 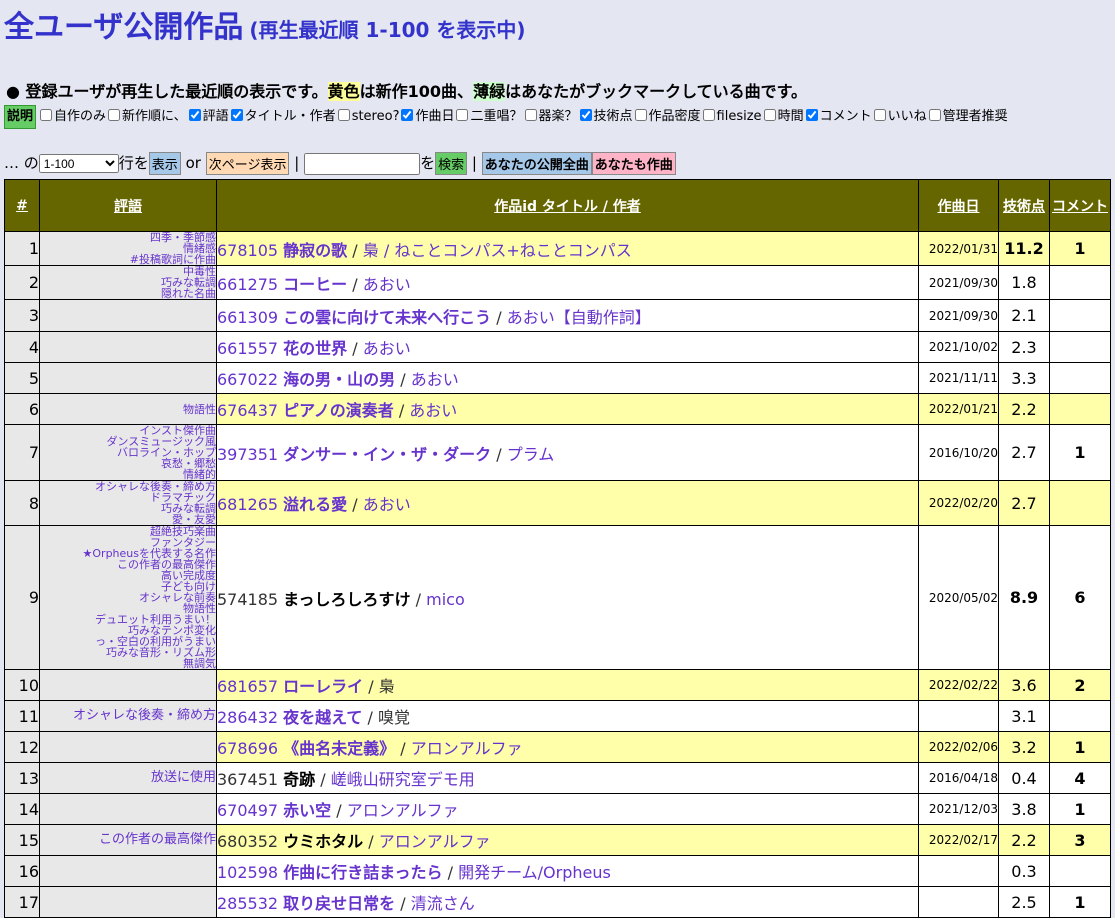 I want to click on work-id: 670497, so click(x=248, y=810).